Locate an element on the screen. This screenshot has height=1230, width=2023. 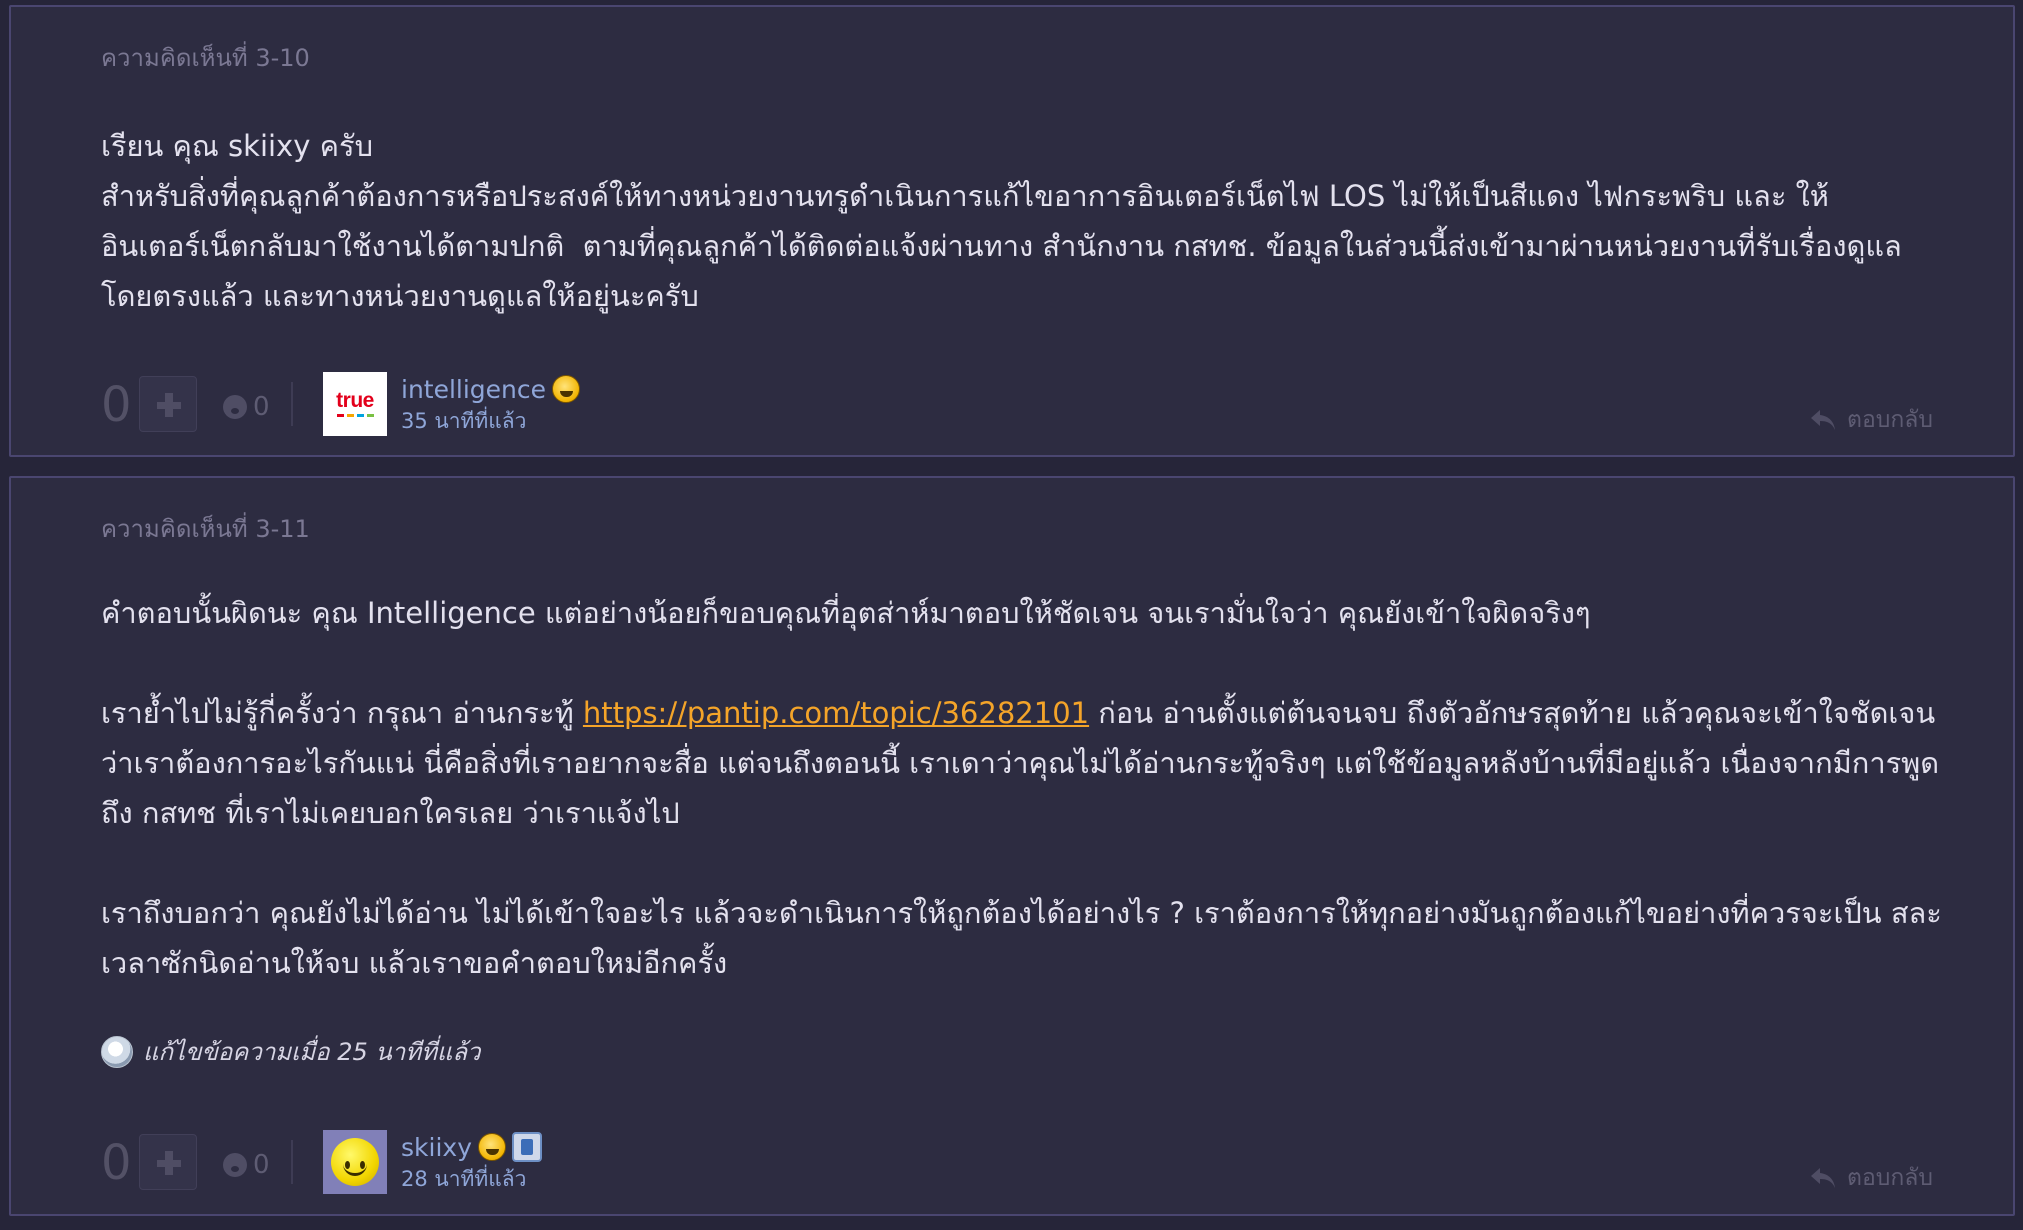
true-logo-text: true is located at coordinates (355, 400).